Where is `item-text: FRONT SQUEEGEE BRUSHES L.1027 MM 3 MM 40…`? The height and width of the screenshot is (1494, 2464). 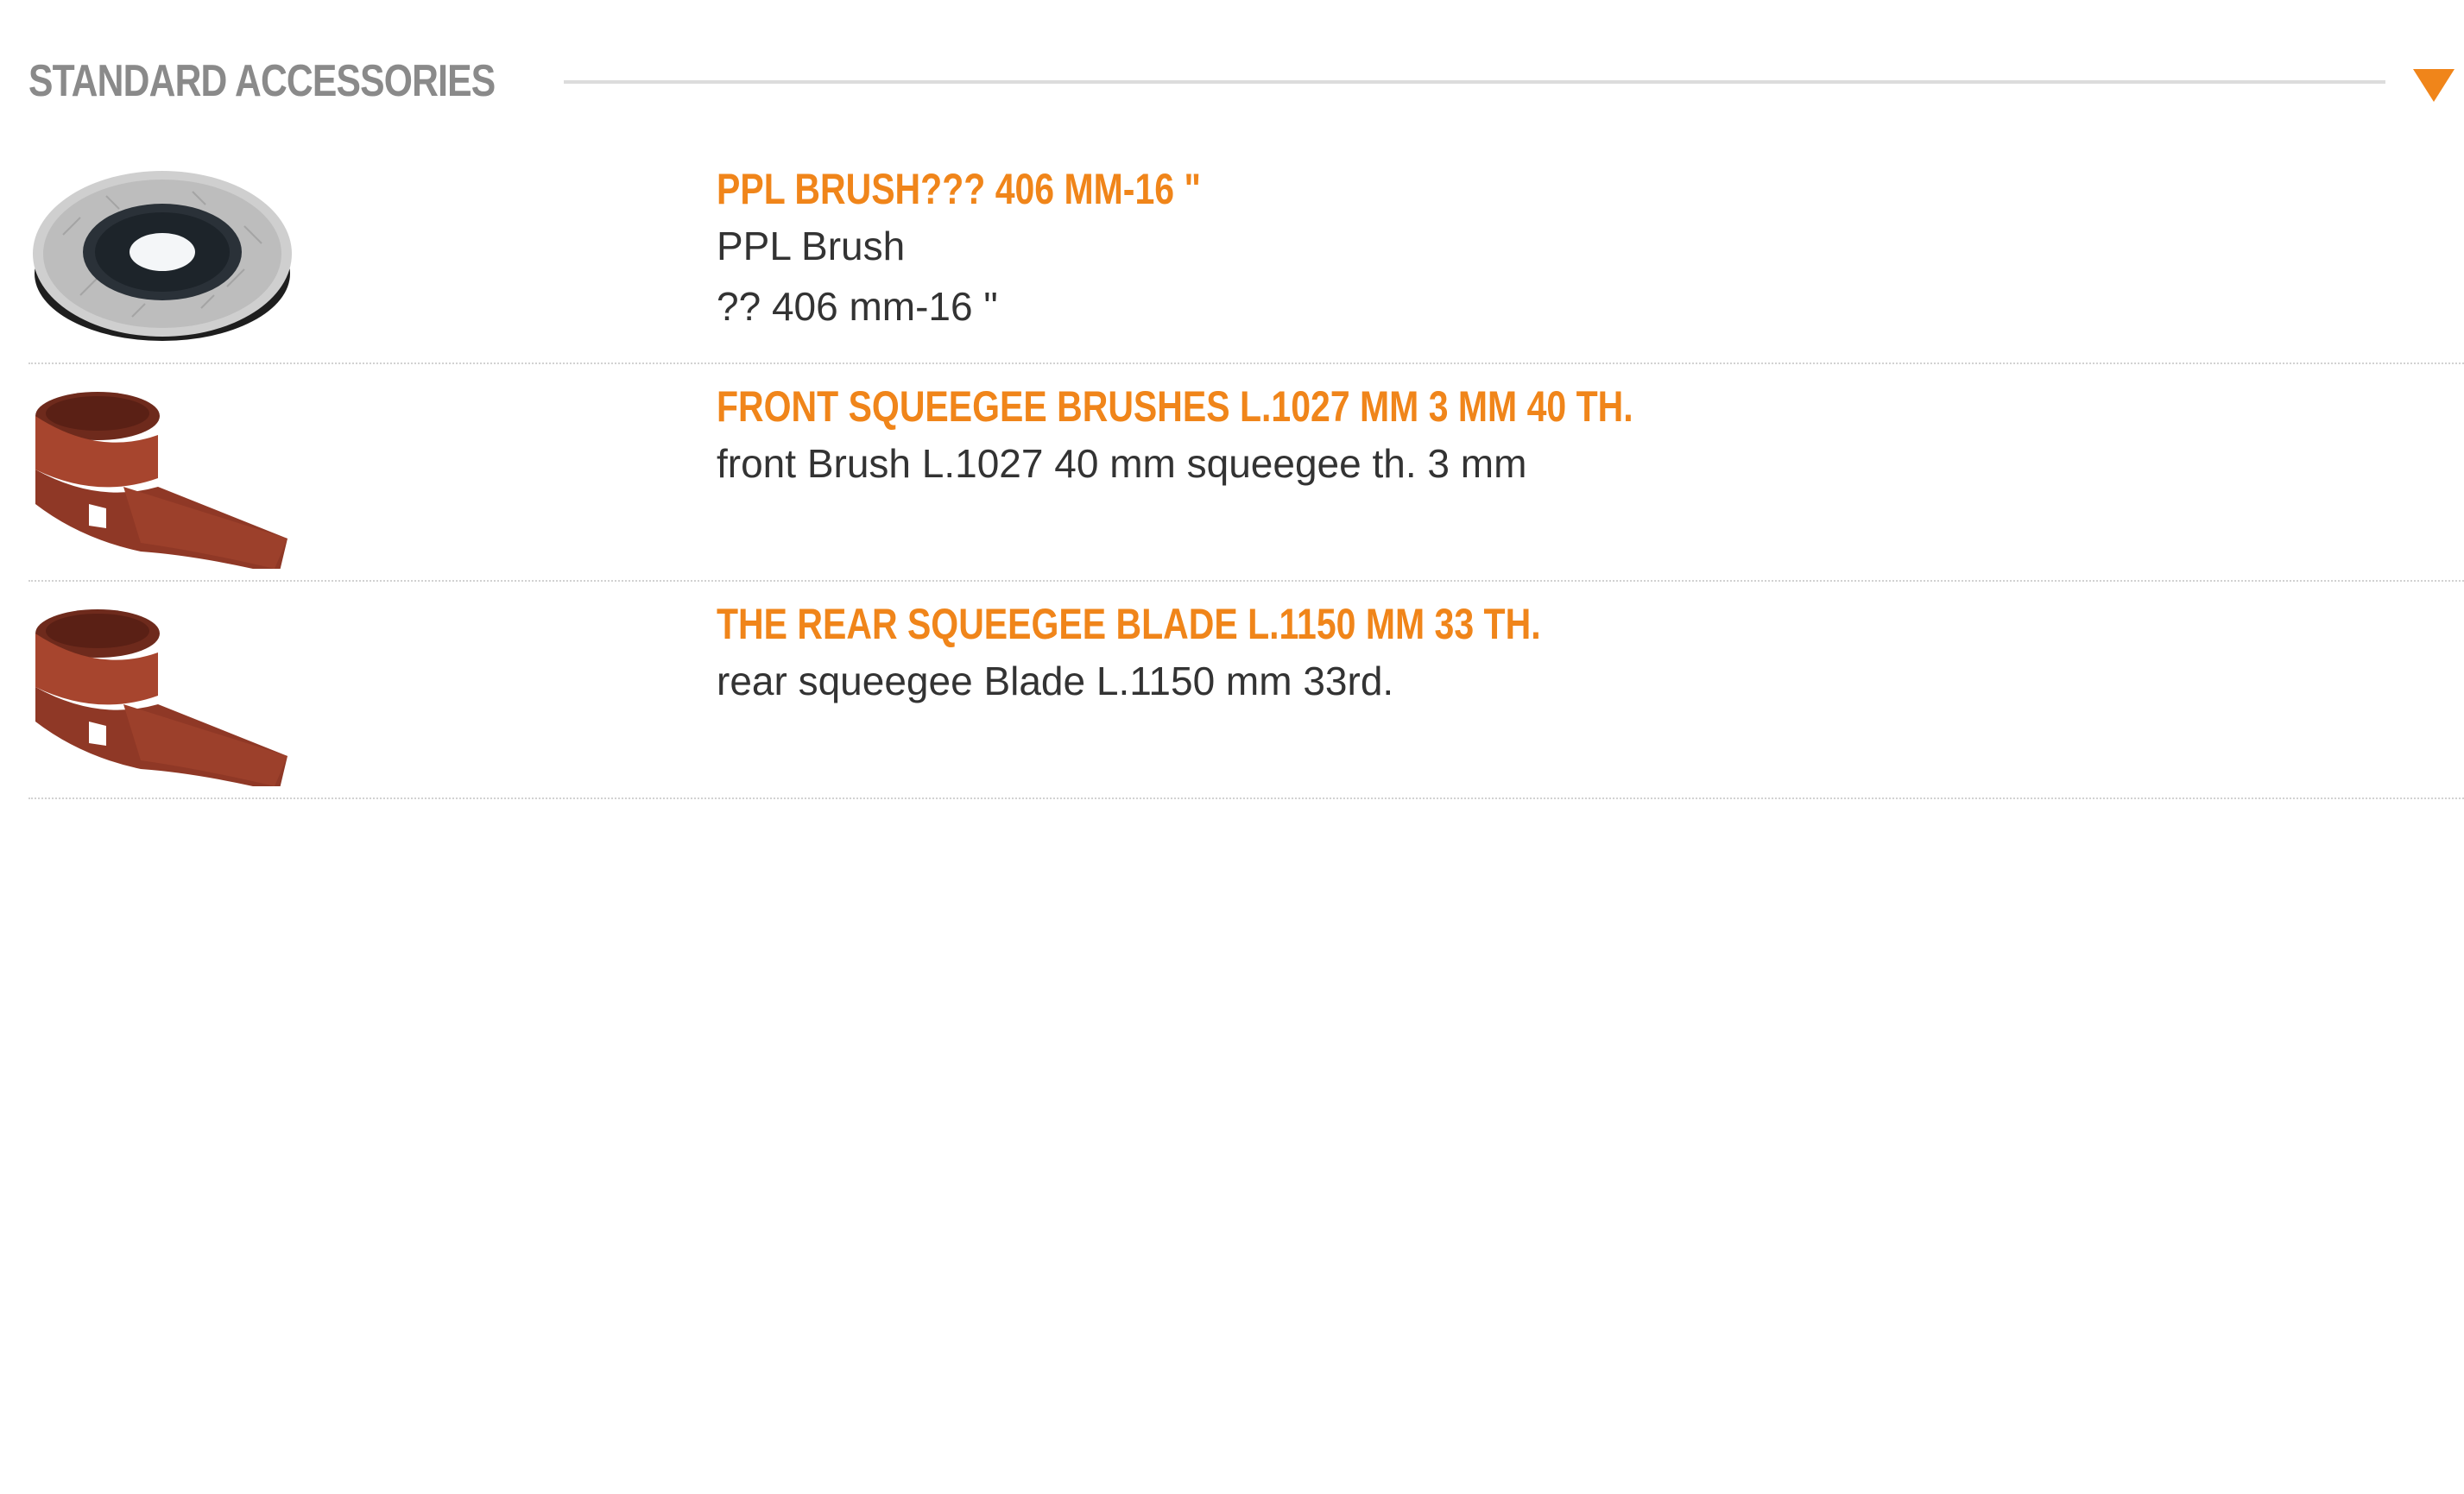 item-text: FRONT SQUEEGEE BRUSHES L.1027 MM 3 MM 40… is located at coordinates (1582, 437).